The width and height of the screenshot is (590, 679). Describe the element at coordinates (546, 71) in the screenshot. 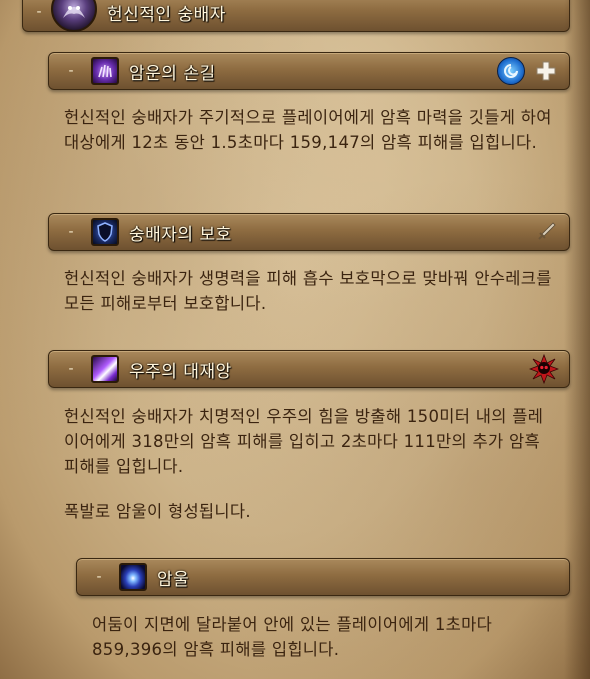

I see `healer-icon` at that location.